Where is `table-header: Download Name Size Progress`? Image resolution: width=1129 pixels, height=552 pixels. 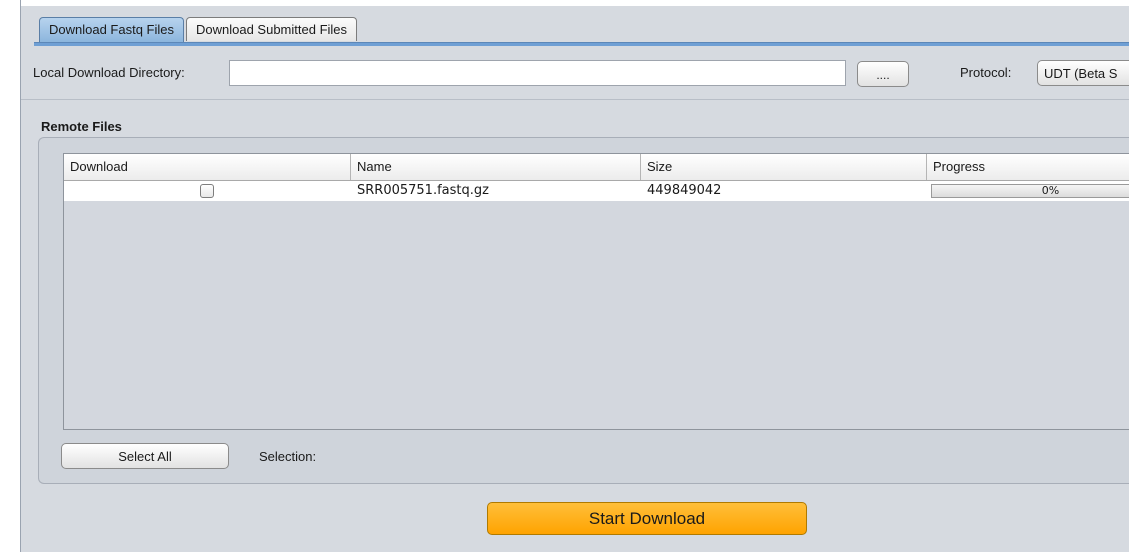
table-header: Download Name Size Progress is located at coordinates (596, 167).